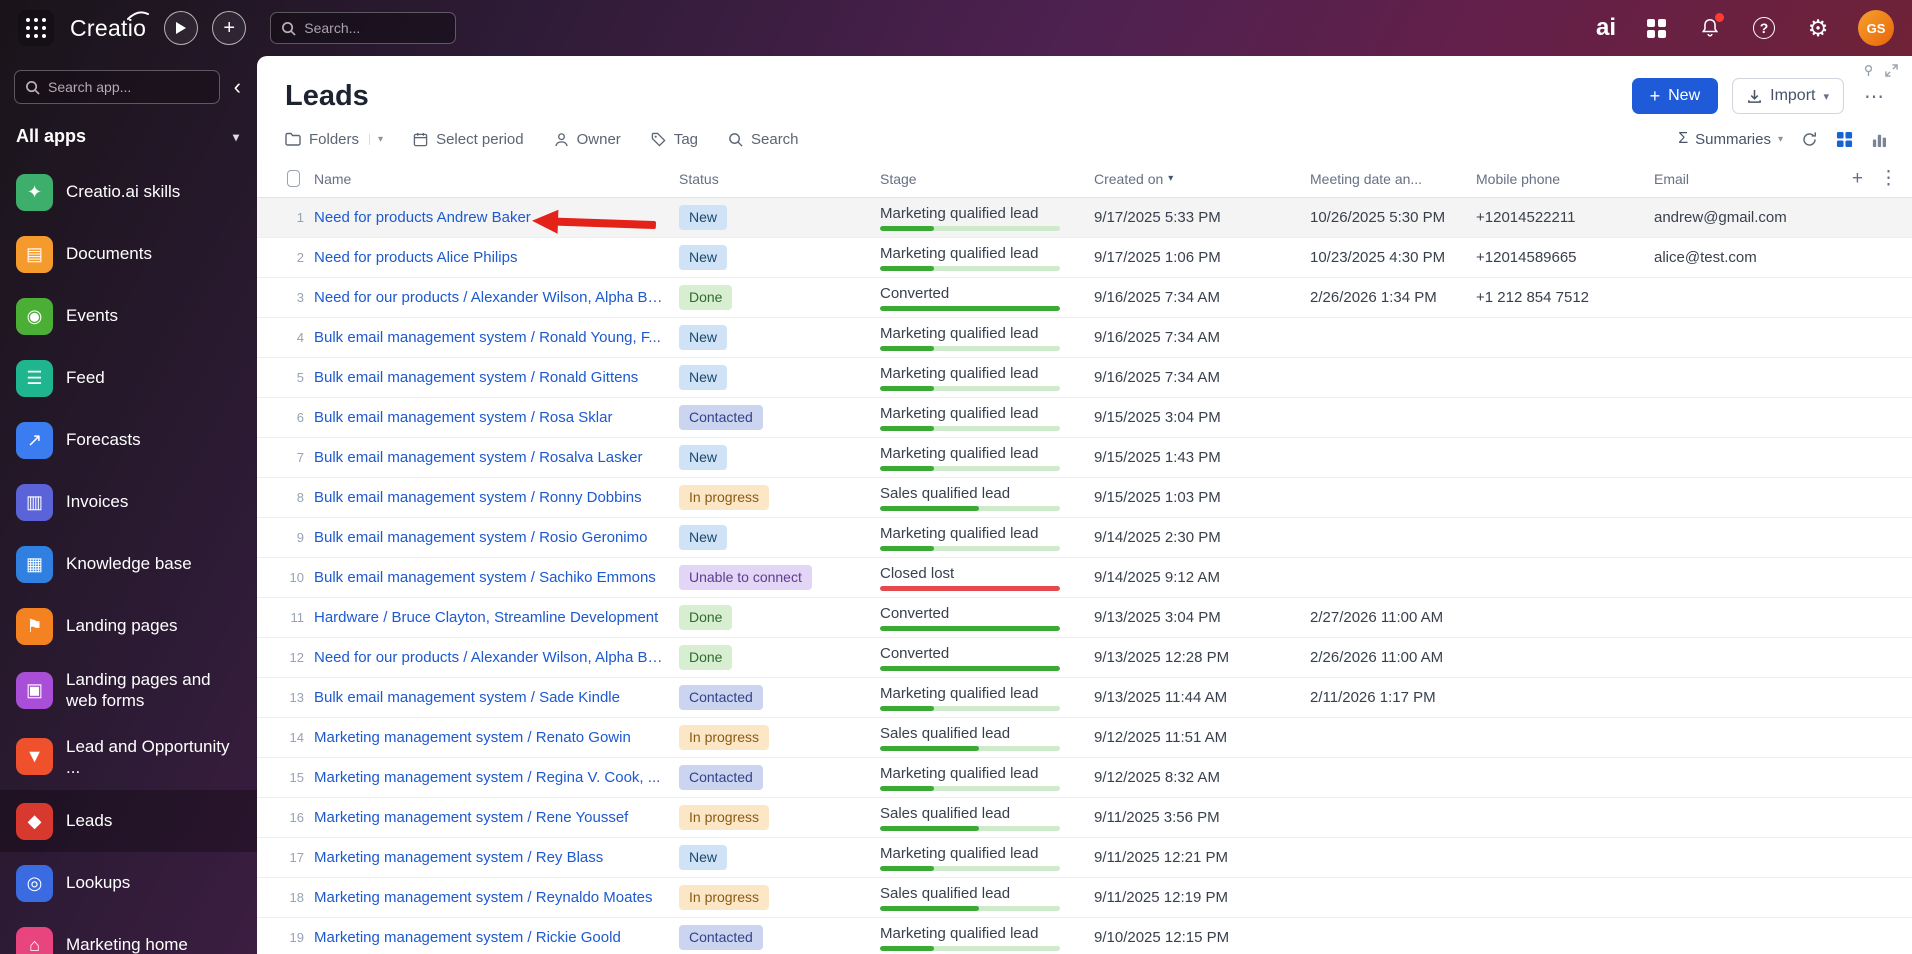 This screenshot has width=1912, height=954. What do you see at coordinates (97, 502) in the screenshot?
I see `sidebar-item-label: Invoices` at bounding box center [97, 502].